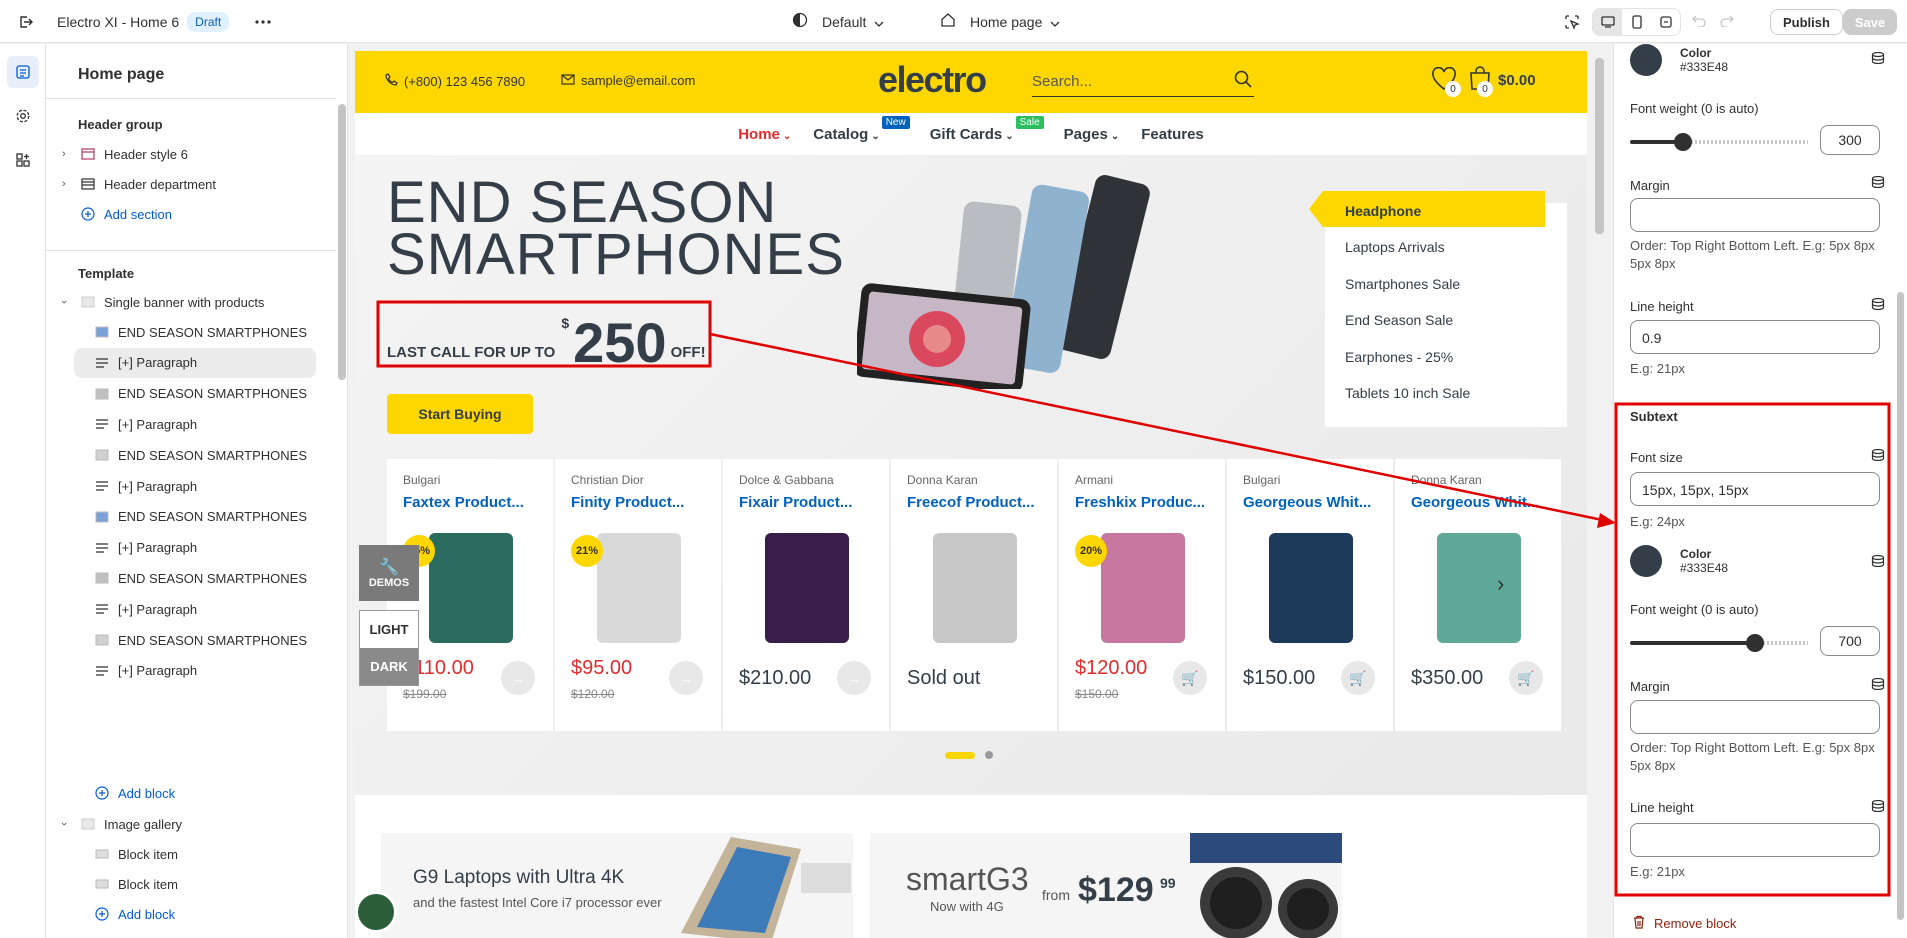  Describe the element at coordinates (806, 595) in the screenshot. I see `product-card: Dolce & Gabbana Fixair Product... $210.00 →` at that location.